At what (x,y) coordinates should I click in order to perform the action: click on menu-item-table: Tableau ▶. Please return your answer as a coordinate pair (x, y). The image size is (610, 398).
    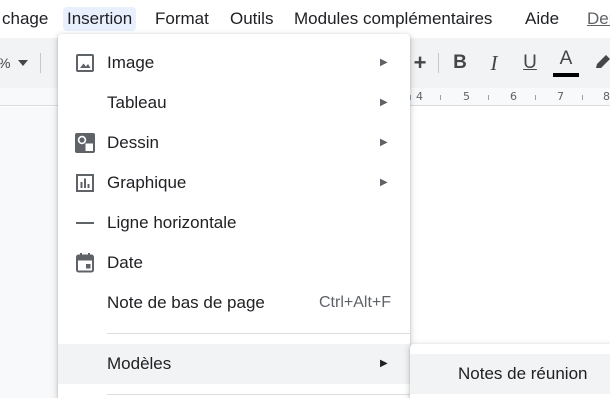
    Looking at the image, I should click on (234, 103).